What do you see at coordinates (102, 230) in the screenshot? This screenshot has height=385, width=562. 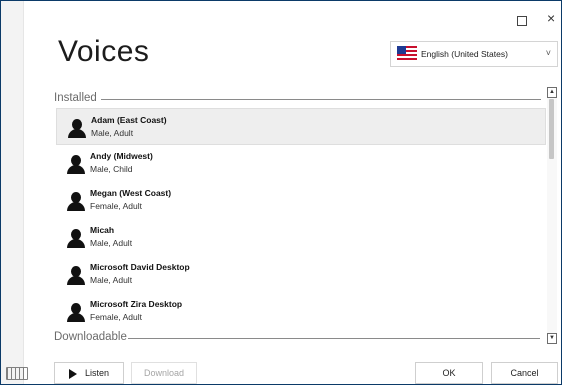 I see `voice-name: Micah` at bounding box center [102, 230].